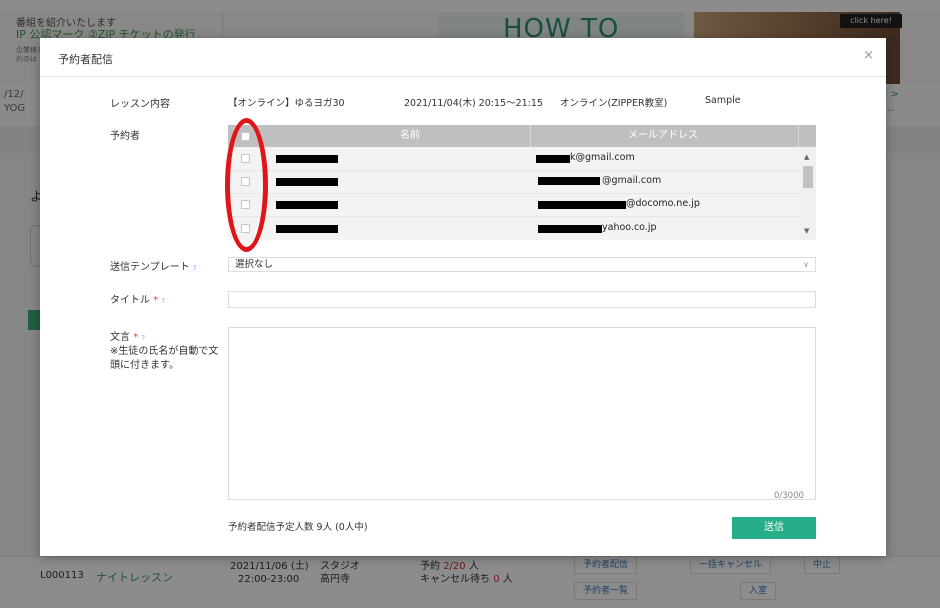 The image size is (940, 609). I want to click on table-scrollbar: ▲ ▼, so click(808, 193).